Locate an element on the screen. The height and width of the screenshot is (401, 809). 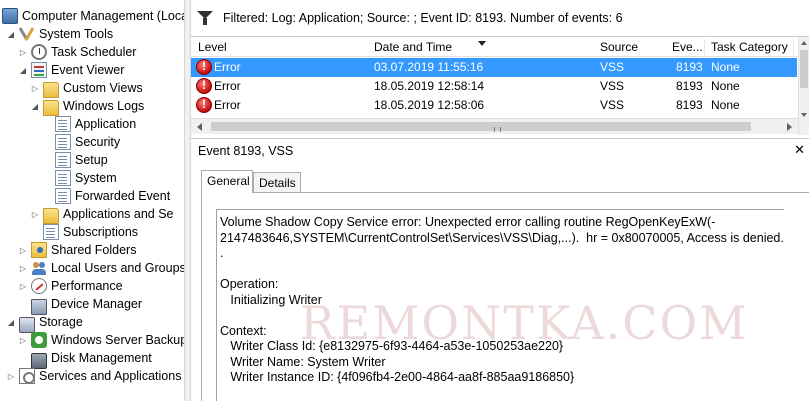
event-row: Error 18.05.2019 12:58:14 VSS 8193 None is located at coordinates (494, 86).